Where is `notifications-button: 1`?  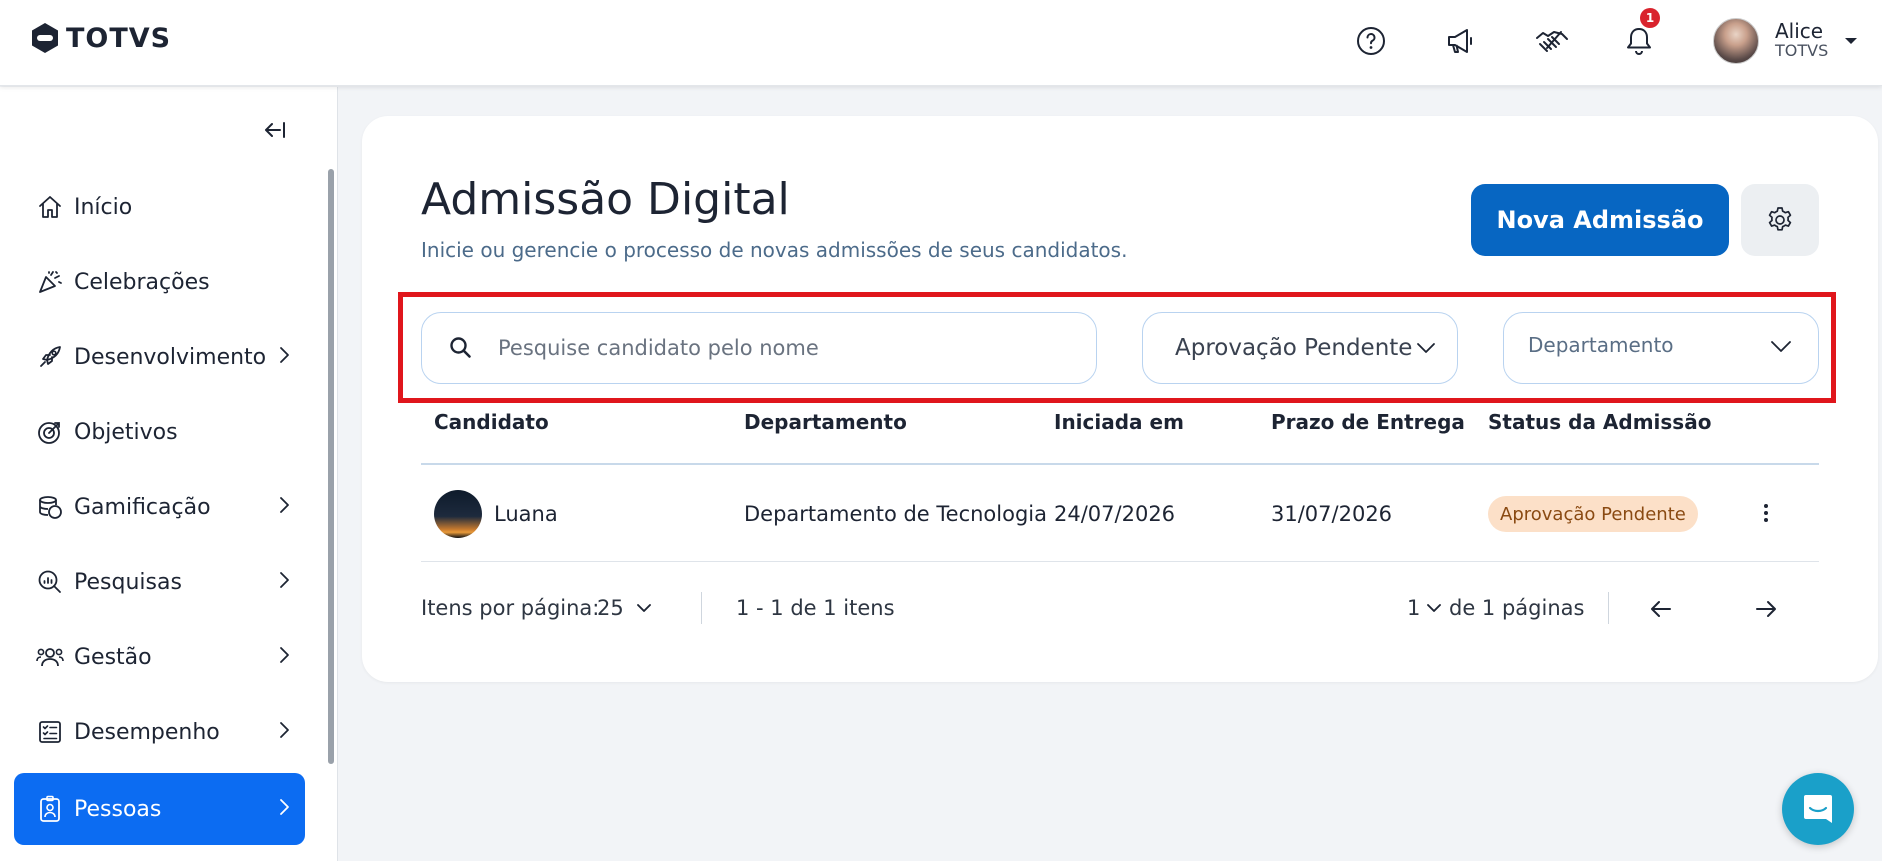
notifications-button: 1 is located at coordinates (1640, 34).